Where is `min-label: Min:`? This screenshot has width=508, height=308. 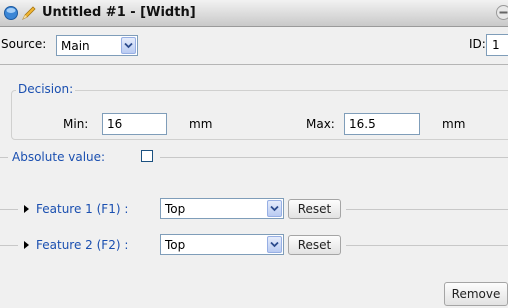
min-label: Min: is located at coordinates (76, 124).